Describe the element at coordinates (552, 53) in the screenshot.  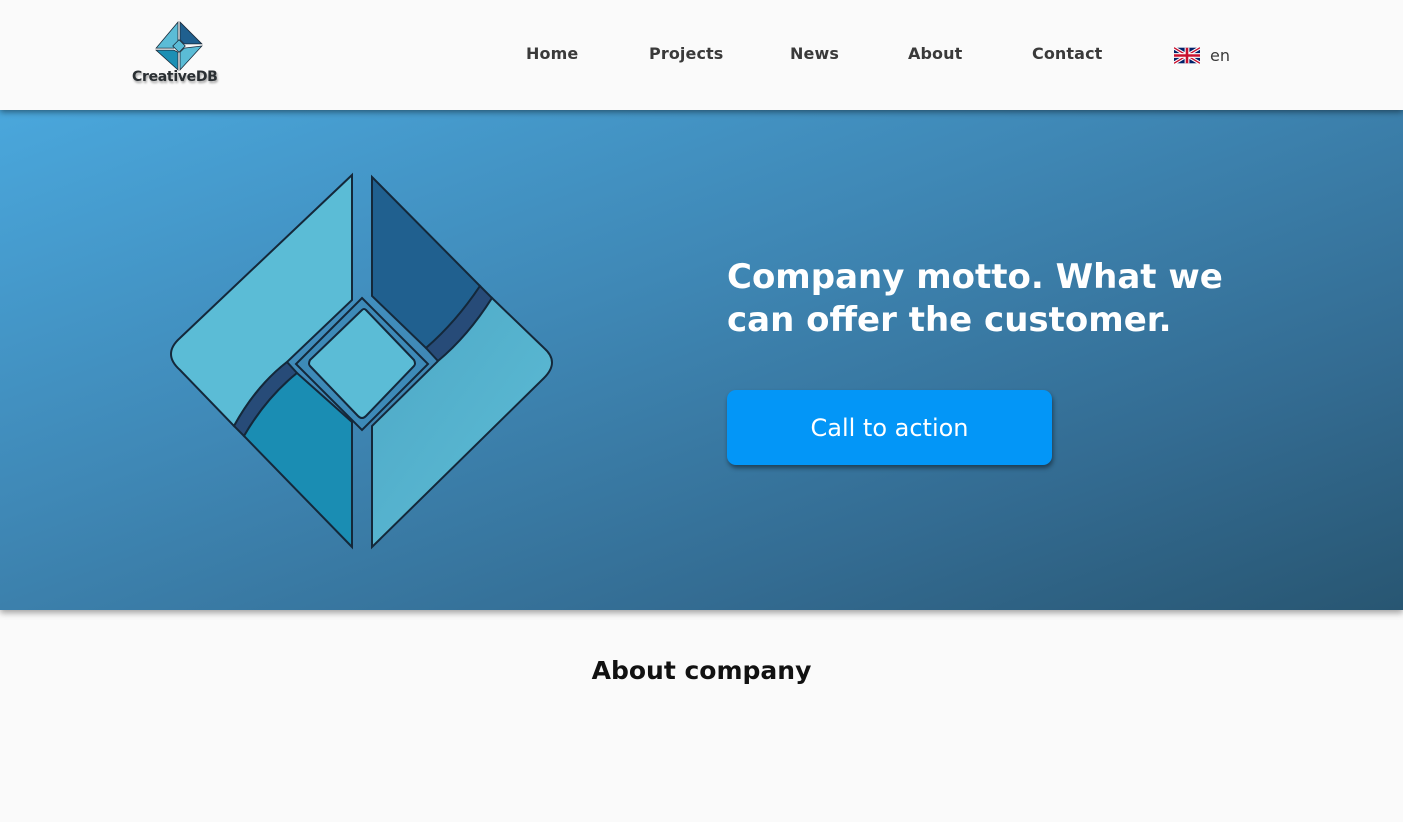
I see `nav-home: Home` at that location.